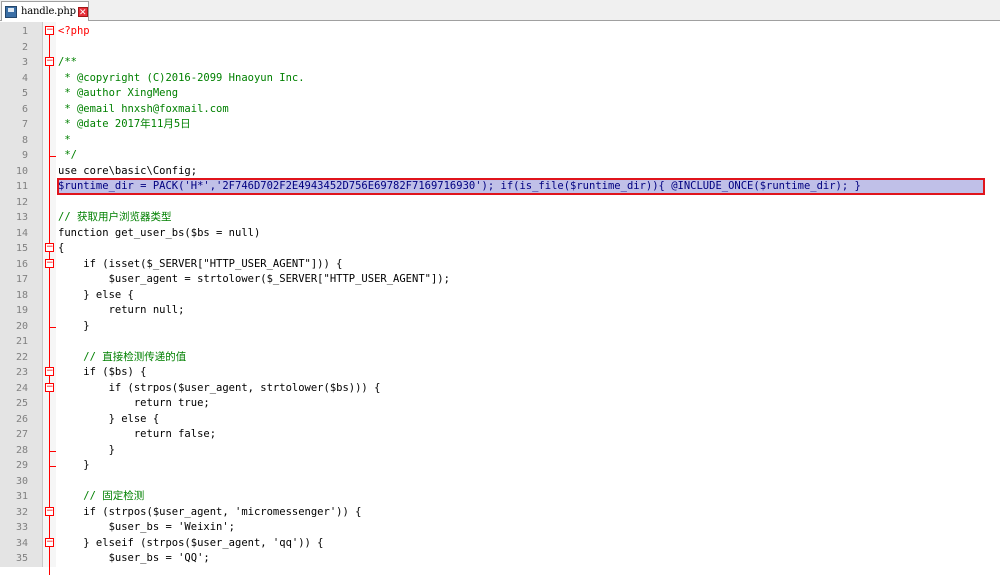 The width and height of the screenshot is (1000, 575). I want to click on line-number: 30, so click(21, 481).